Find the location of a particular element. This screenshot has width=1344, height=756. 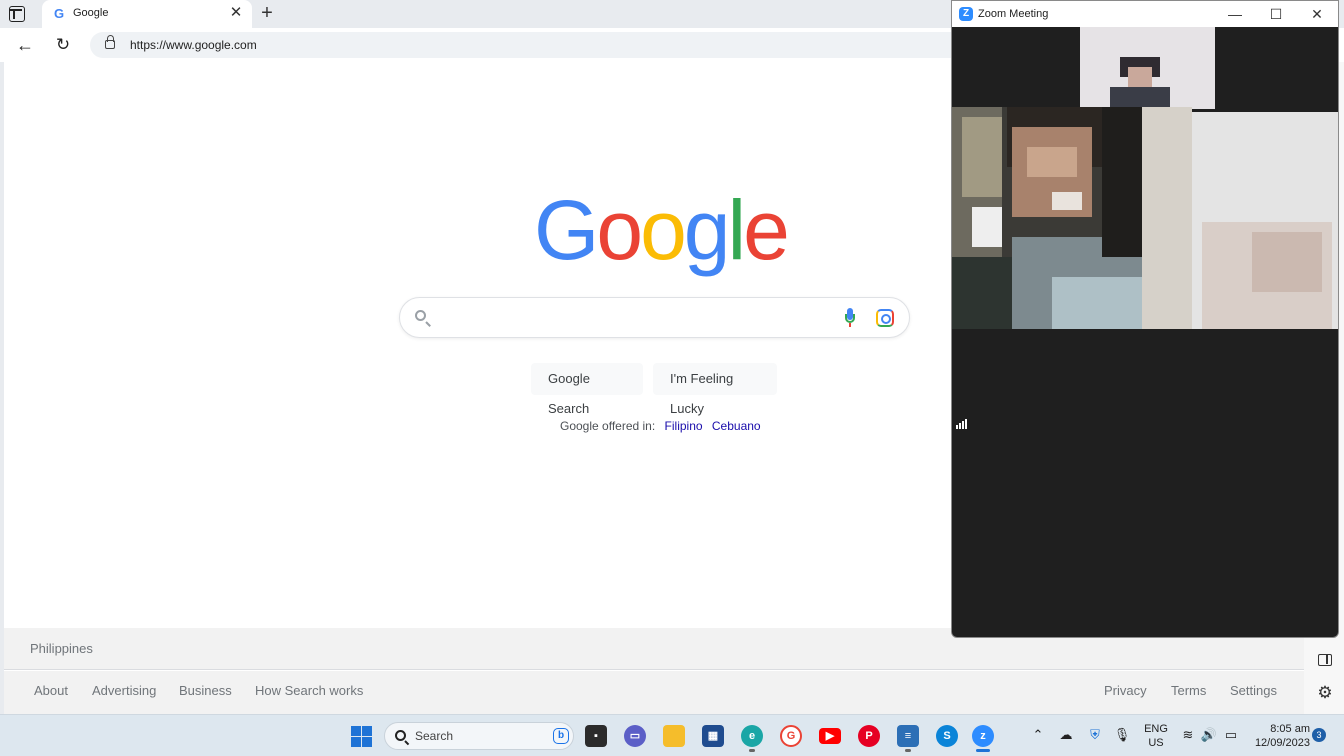

zoom-logo-icon: Z is located at coordinates (966, 14).